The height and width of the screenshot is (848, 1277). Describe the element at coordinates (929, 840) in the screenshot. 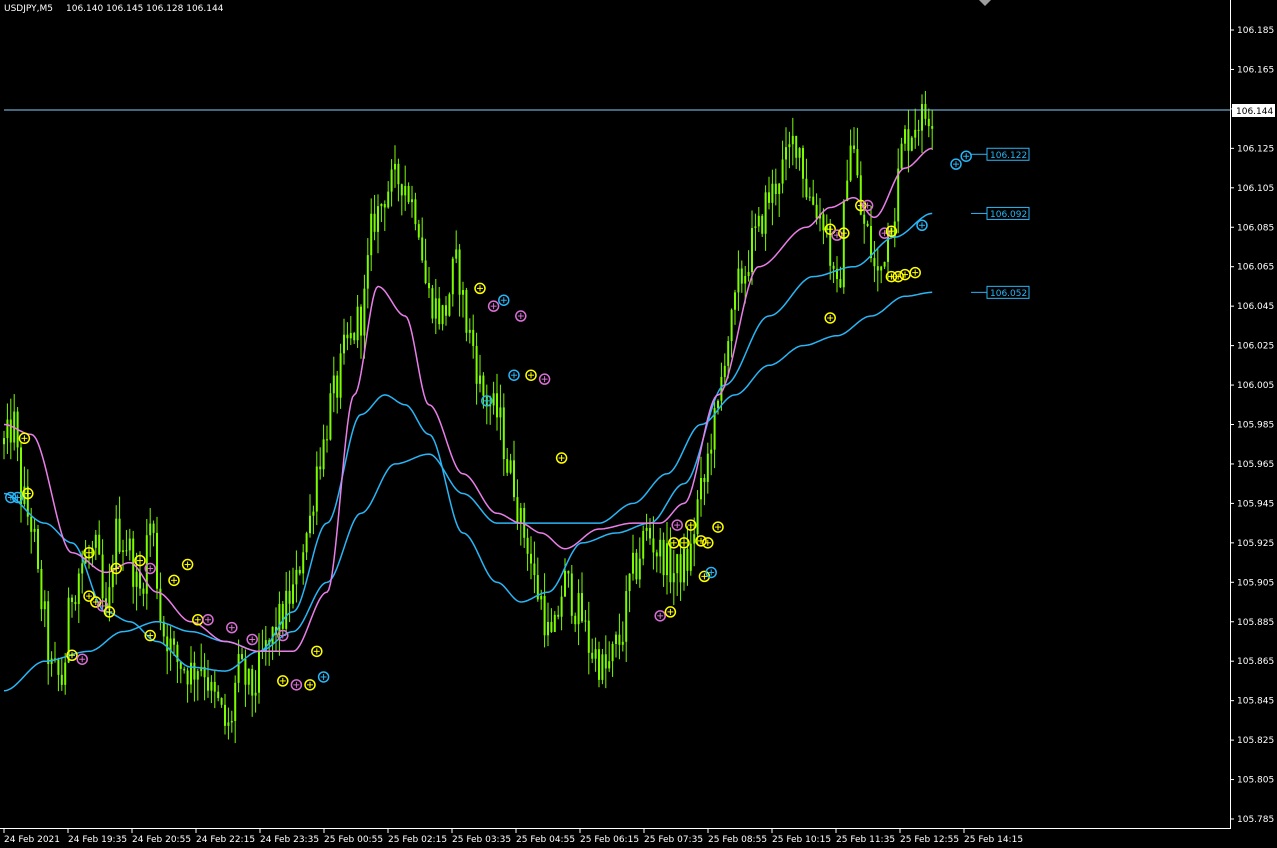

I see `time-tick-label: 25 Feb 12:55` at that location.